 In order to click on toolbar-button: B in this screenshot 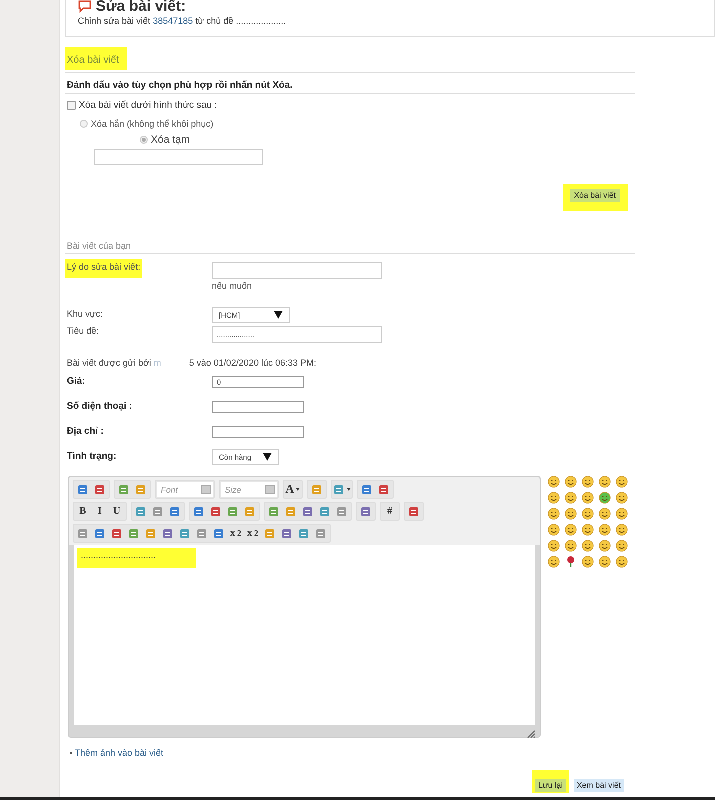, I will do `click(83, 511)`.